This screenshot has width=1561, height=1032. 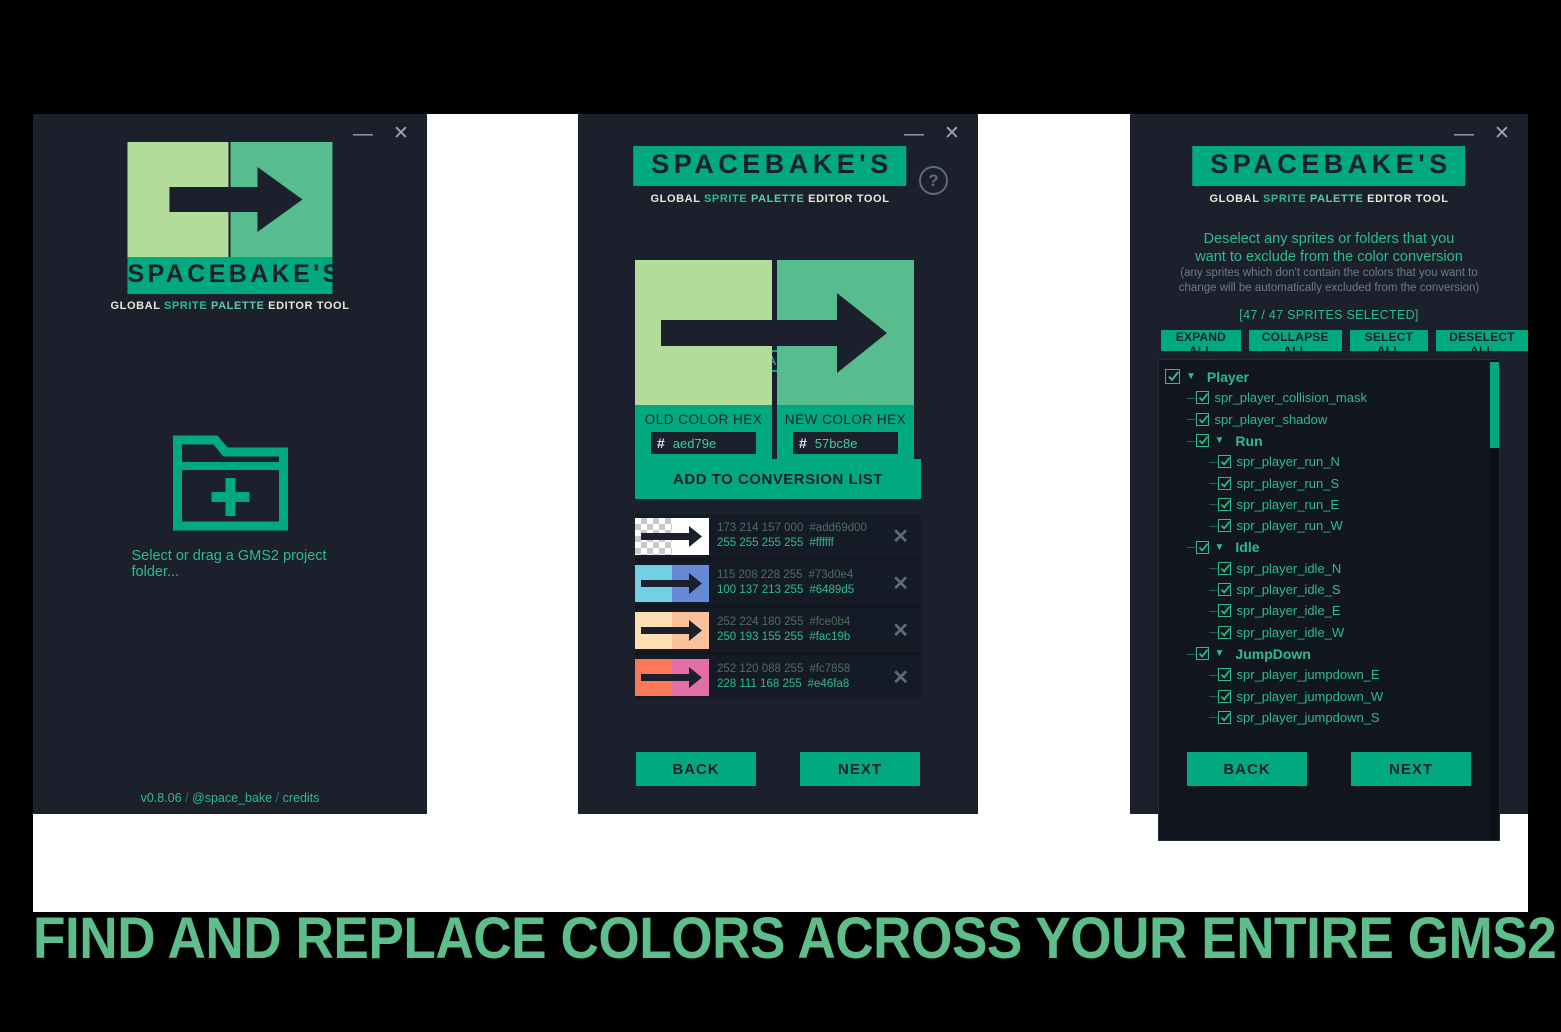 What do you see at coordinates (845, 332) in the screenshot?
I see `new-color-preview` at bounding box center [845, 332].